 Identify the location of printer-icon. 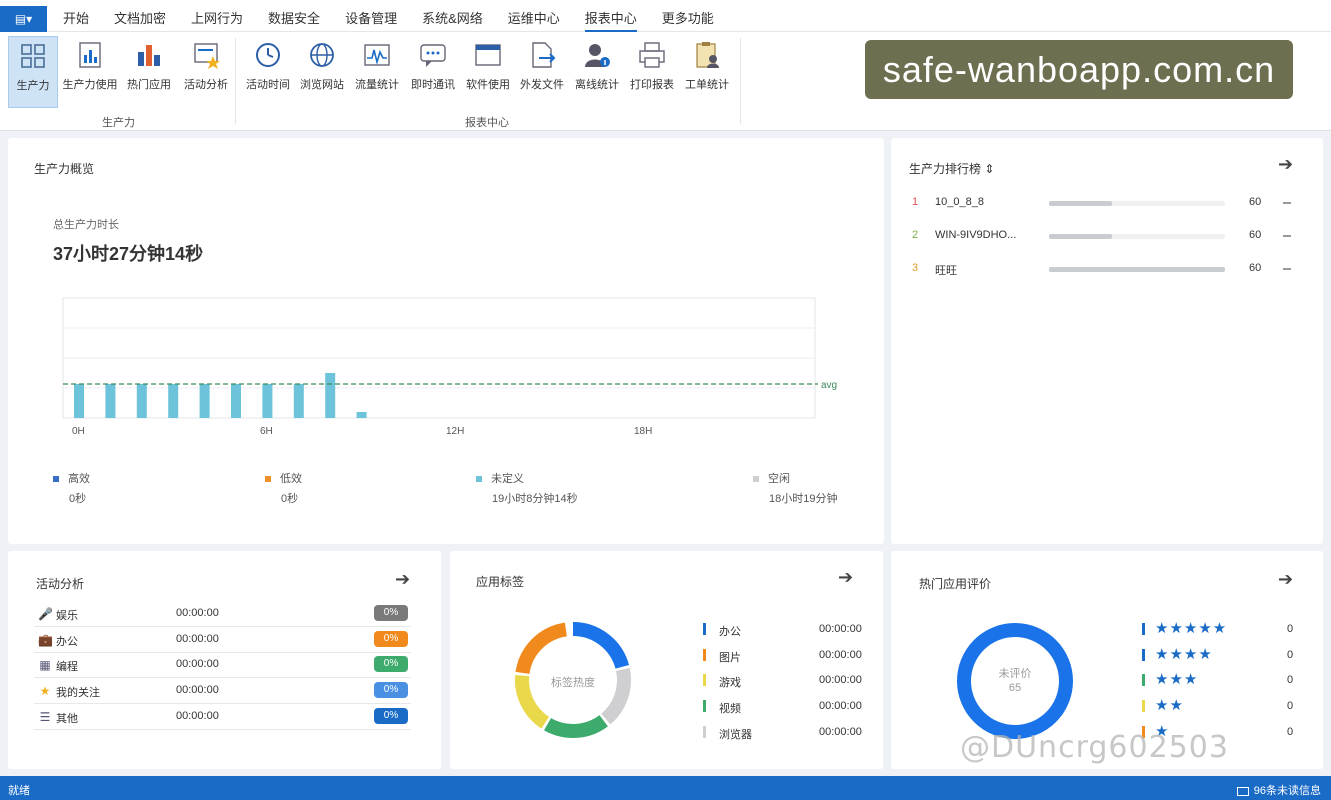
(652, 55).